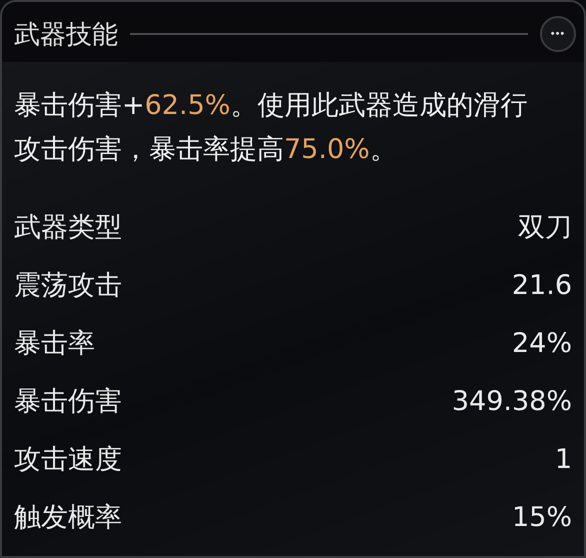 This screenshot has width=586, height=558. Describe the element at coordinates (542, 517) in the screenshot. I see `stat-value: 15%` at that location.